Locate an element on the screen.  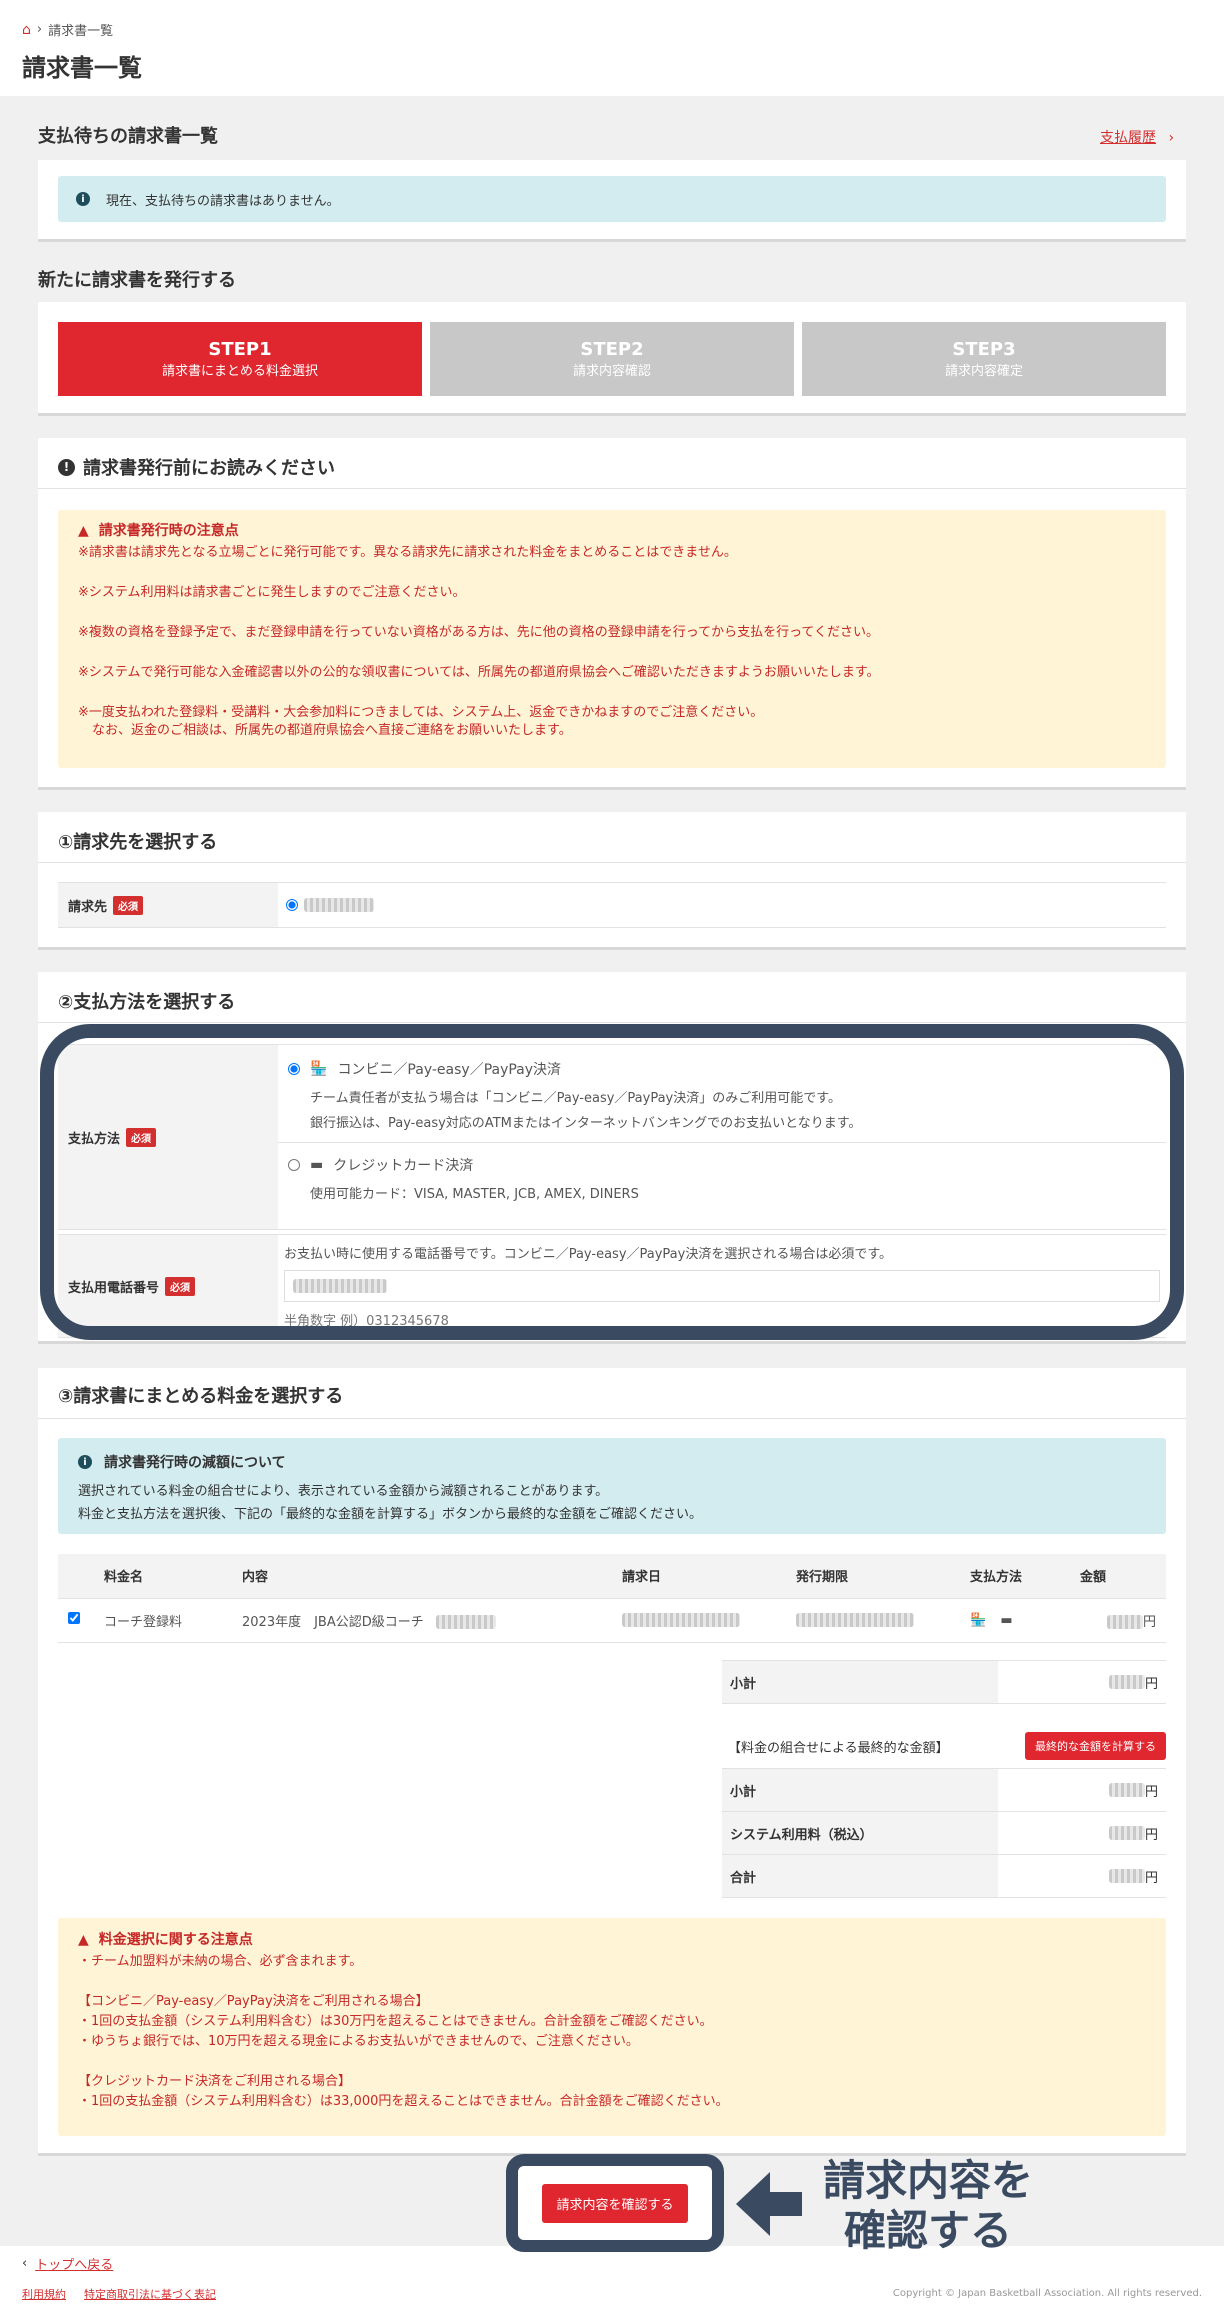
subtotal-redacted is located at coordinates (1126, 1682).